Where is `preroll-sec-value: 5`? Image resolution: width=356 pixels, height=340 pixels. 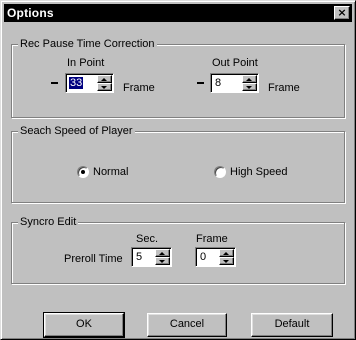
preroll-sec-value: 5 is located at coordinates (139, 257).